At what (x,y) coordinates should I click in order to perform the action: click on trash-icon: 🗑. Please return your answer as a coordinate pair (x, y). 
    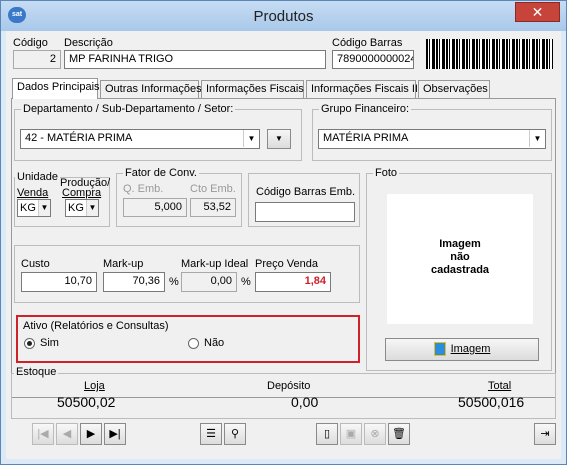
    Looking at the image, I should click on (399, 434).